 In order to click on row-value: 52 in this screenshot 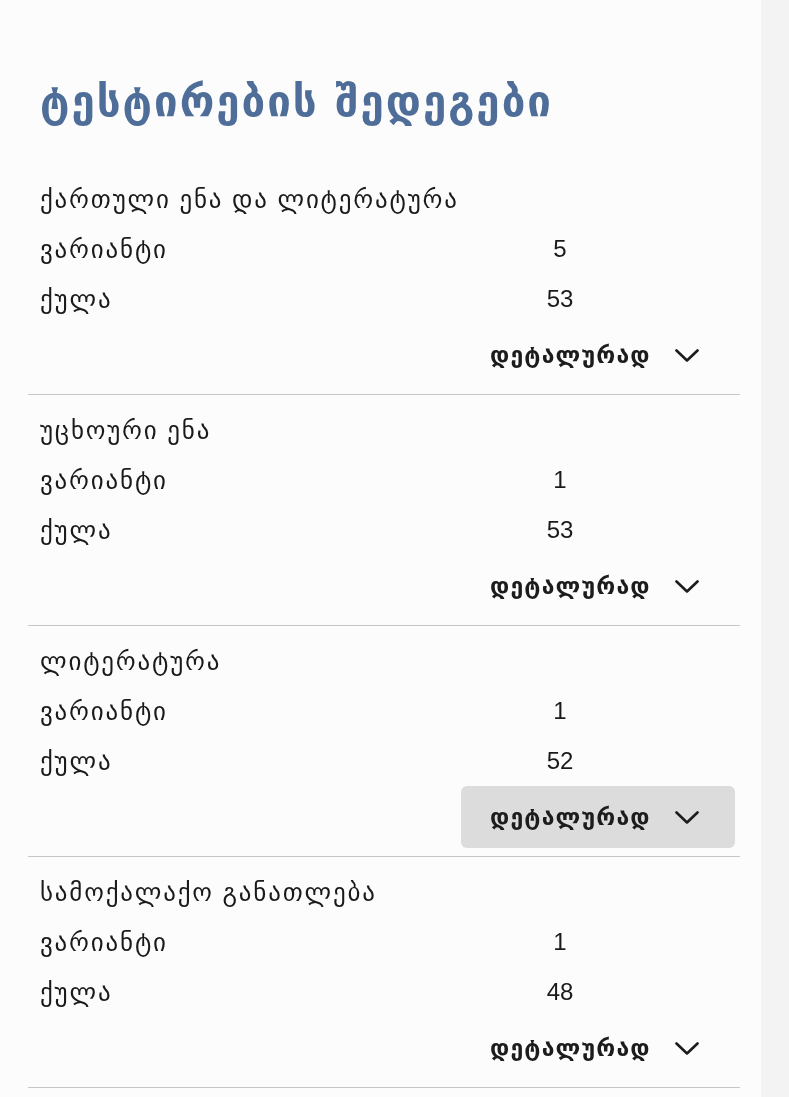, I will do `click(560, 761)`.